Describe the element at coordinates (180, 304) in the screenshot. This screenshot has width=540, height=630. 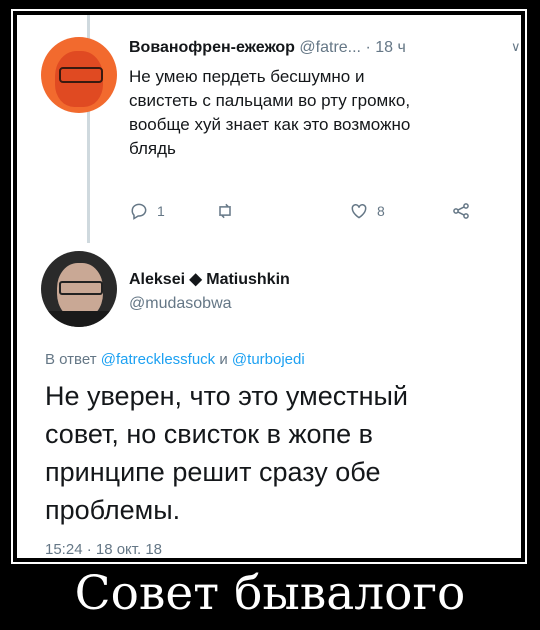
I see `username: @mudasobwa` at that location.